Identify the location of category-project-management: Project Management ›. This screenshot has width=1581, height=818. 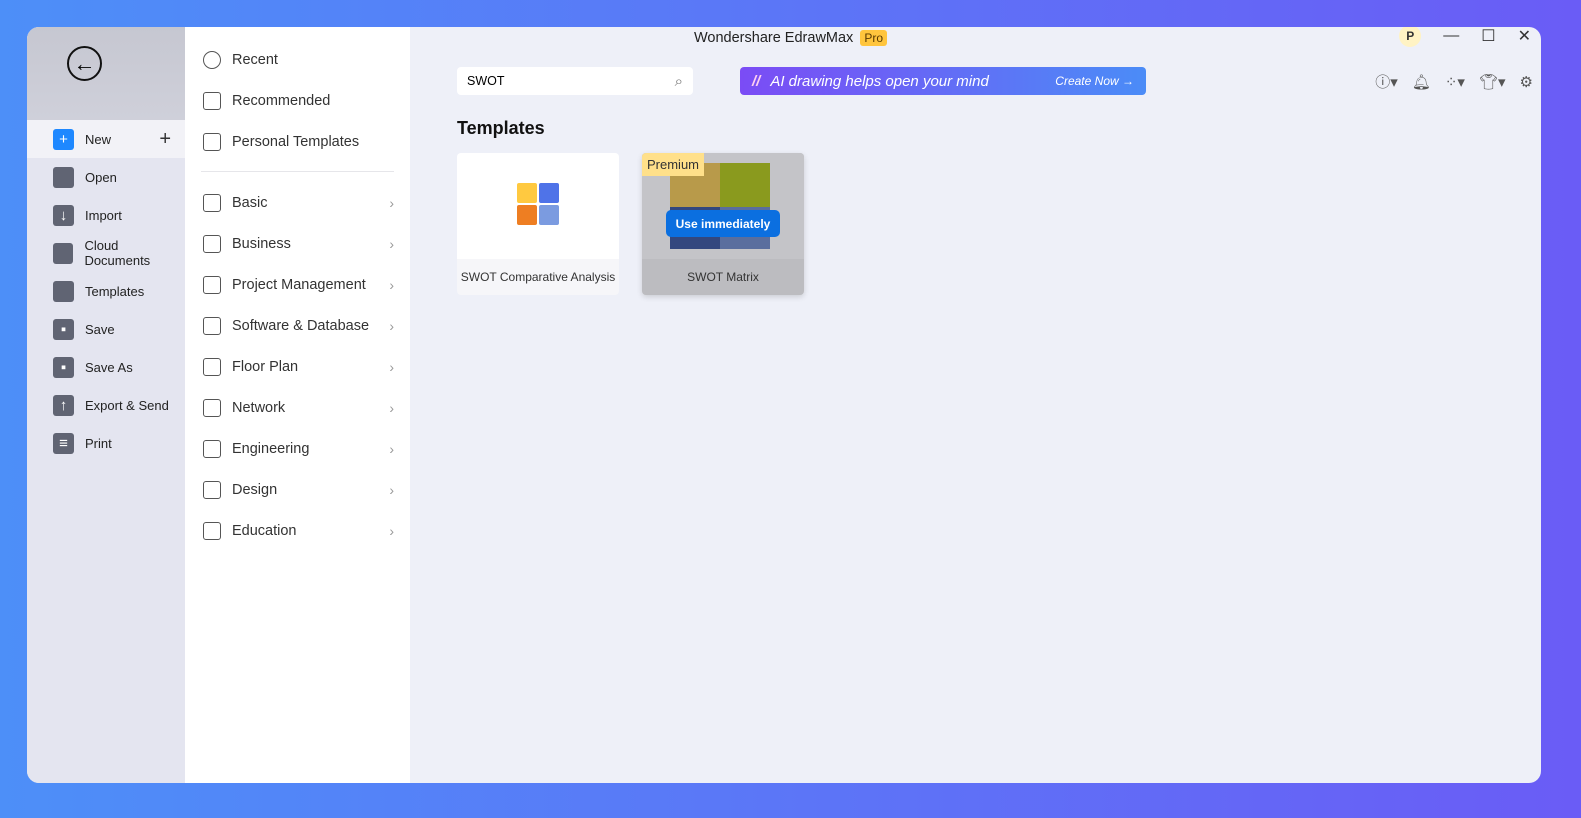
(297, 284).